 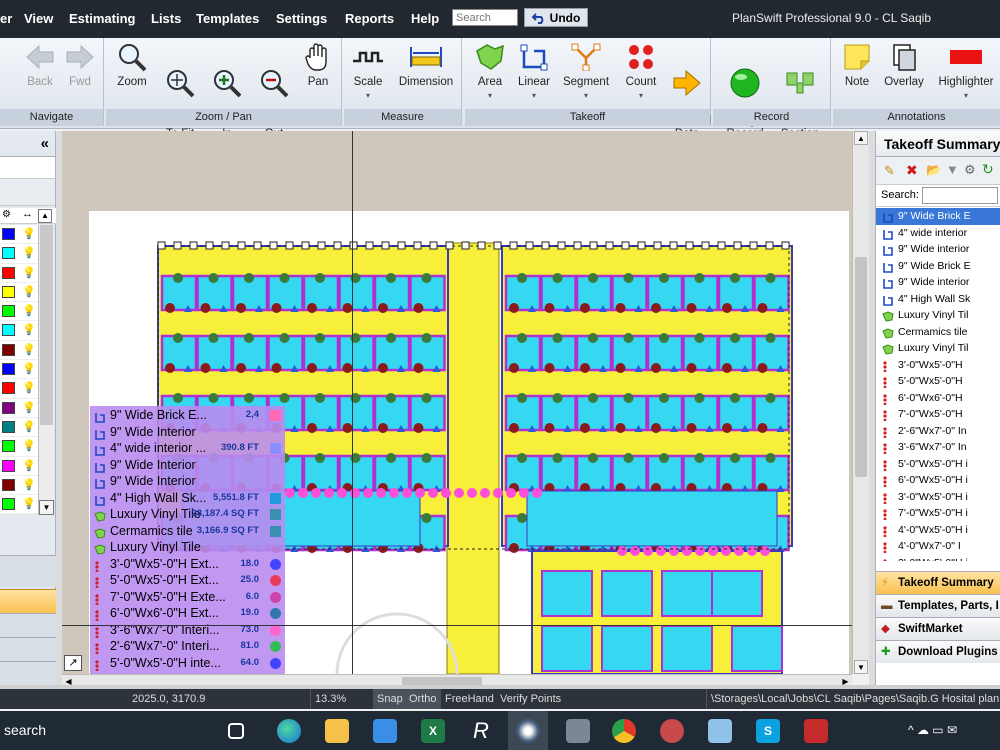 I want to click on overlay-button: Overlay, so click(x=904, y=64).